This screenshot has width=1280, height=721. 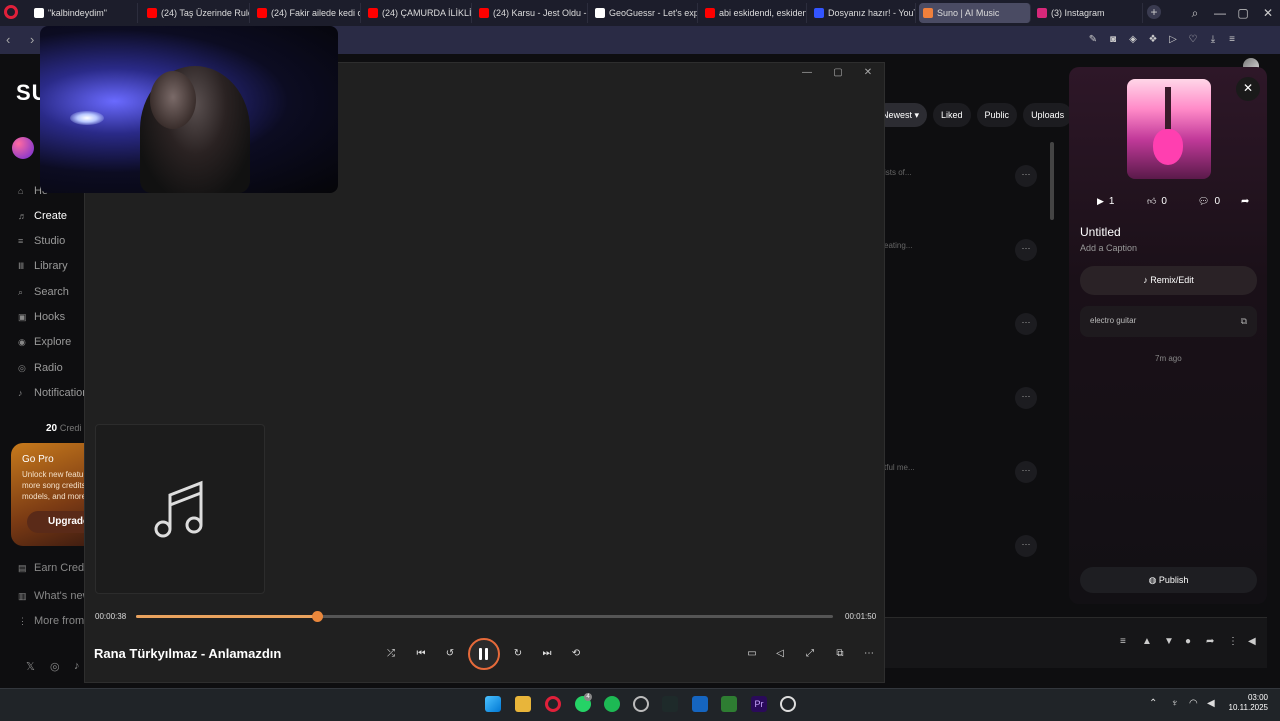 I want to click on sidebar-footer-item: ⋮ More from, so click(x=51, y=621).